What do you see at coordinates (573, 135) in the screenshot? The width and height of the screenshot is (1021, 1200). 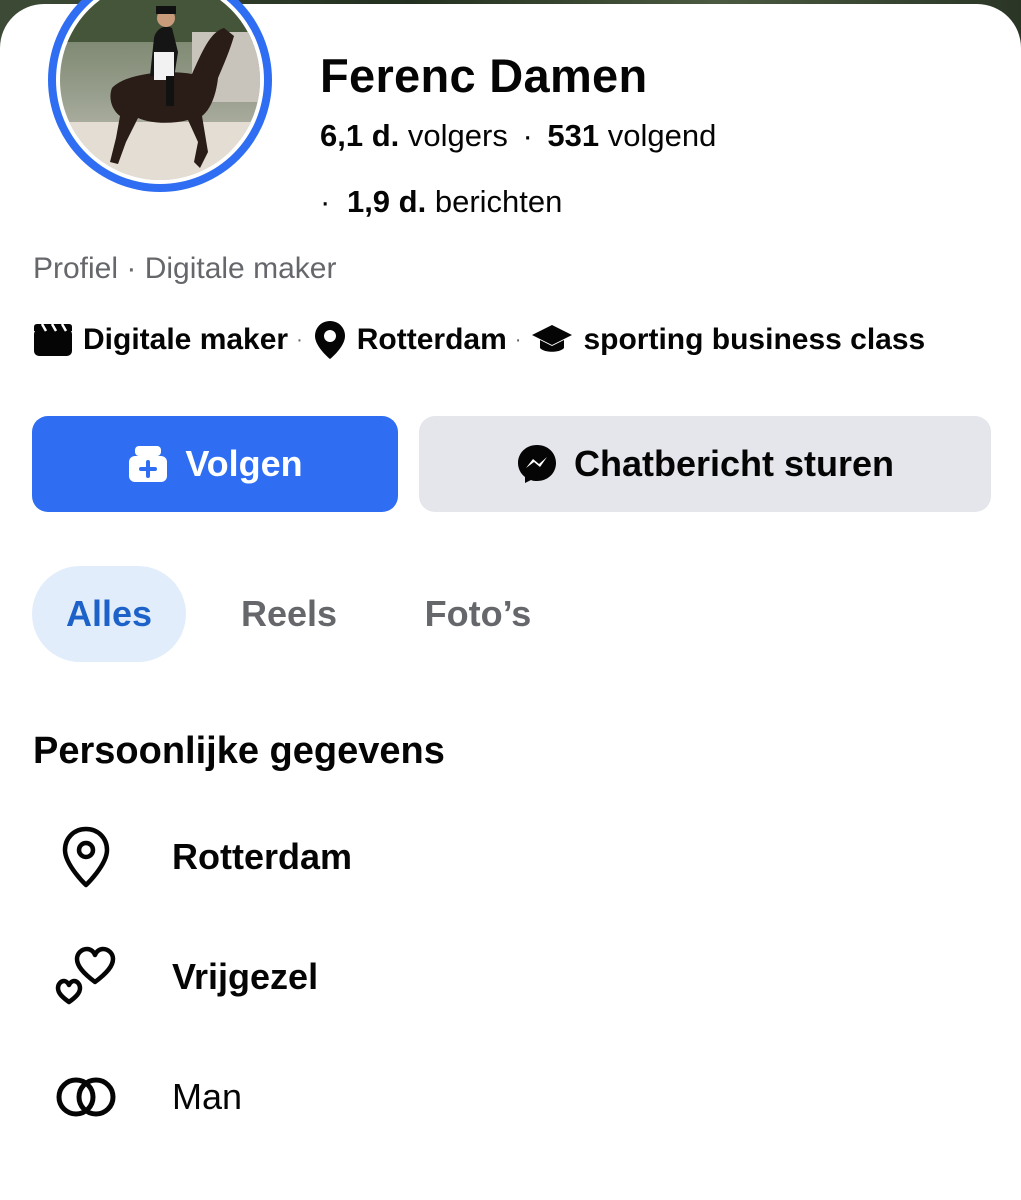 I see `following-count: 531` at bounding box center [573, 135].